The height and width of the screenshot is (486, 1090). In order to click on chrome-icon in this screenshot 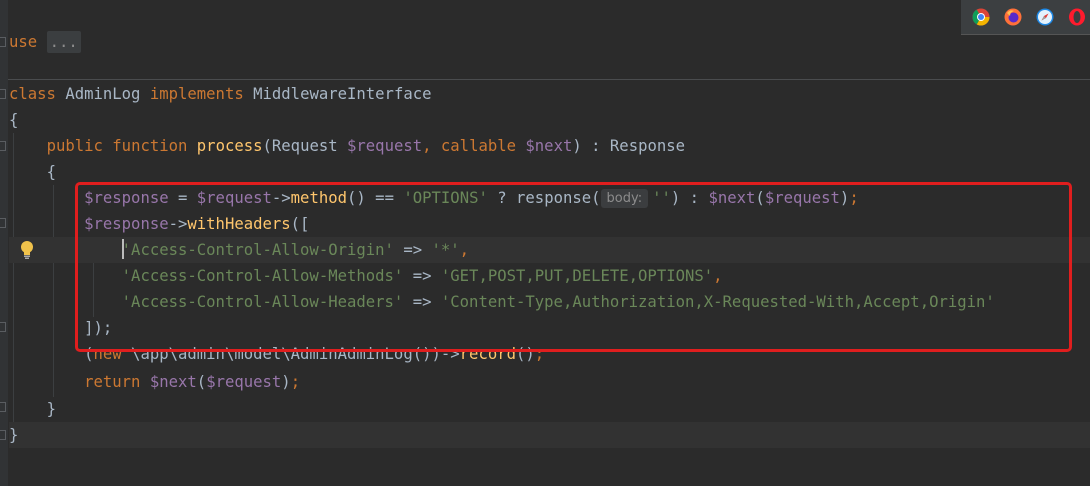, I will do `click(981, 17)`.